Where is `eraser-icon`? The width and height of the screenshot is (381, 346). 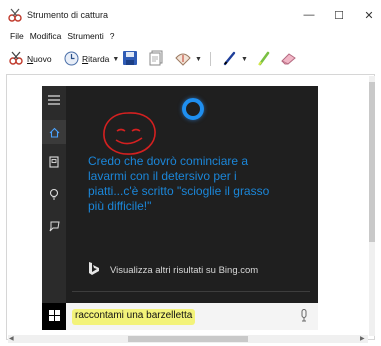
eraser-icon is located at coordinates (289, 59).